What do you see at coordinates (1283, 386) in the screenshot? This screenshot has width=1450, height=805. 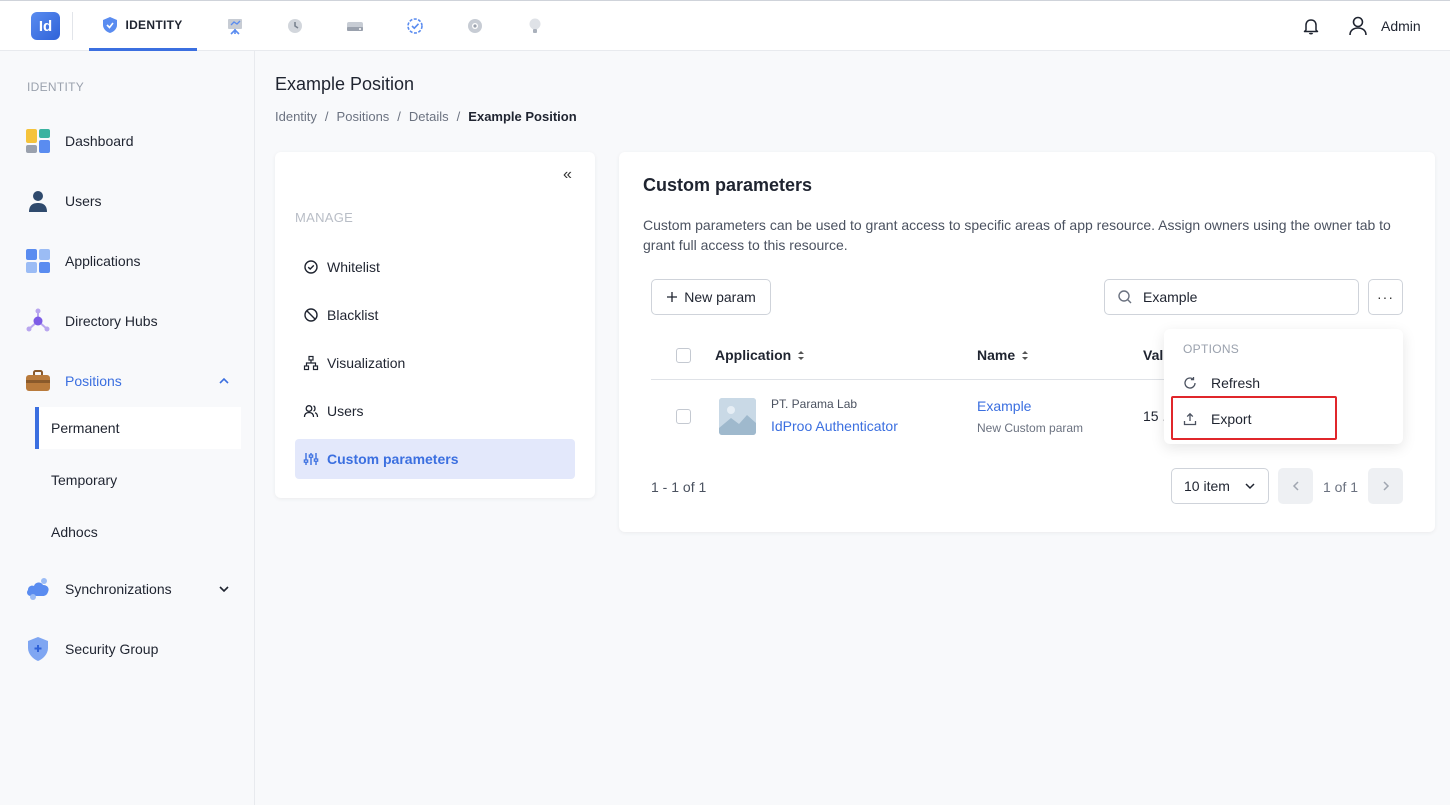 I see `options-dropdown: OPTIONS Refresh Export` at bounding box center [1283, 386].